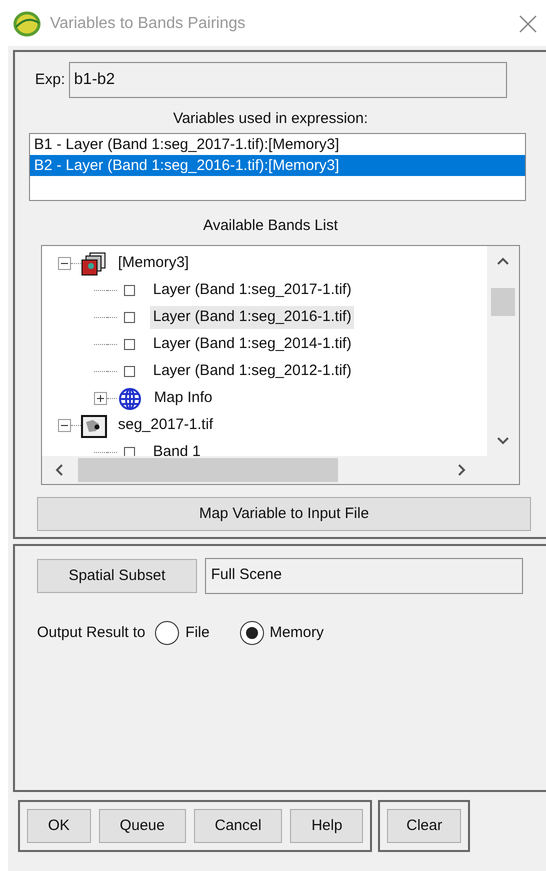 This screenshot has width=546, height=871. Describe the element at coordinates (252, 344) in the screenshot. I see `tree-item: Layer (Band 1:seg_2014-1.tif)` at that location.